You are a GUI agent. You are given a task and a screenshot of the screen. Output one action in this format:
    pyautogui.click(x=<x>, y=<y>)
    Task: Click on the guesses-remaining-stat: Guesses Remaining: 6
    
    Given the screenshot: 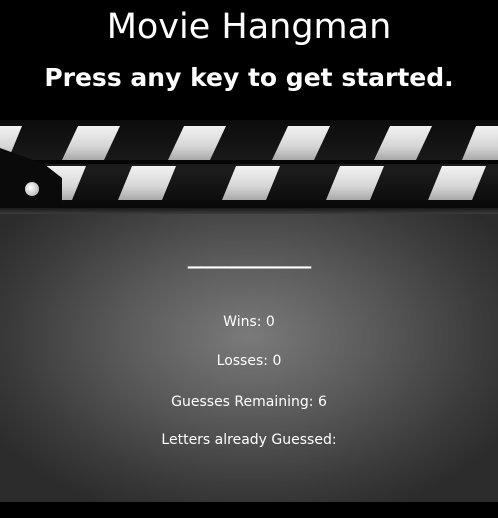 What is the action you would take?
    pyautogui.click(x=249, y=402)
    